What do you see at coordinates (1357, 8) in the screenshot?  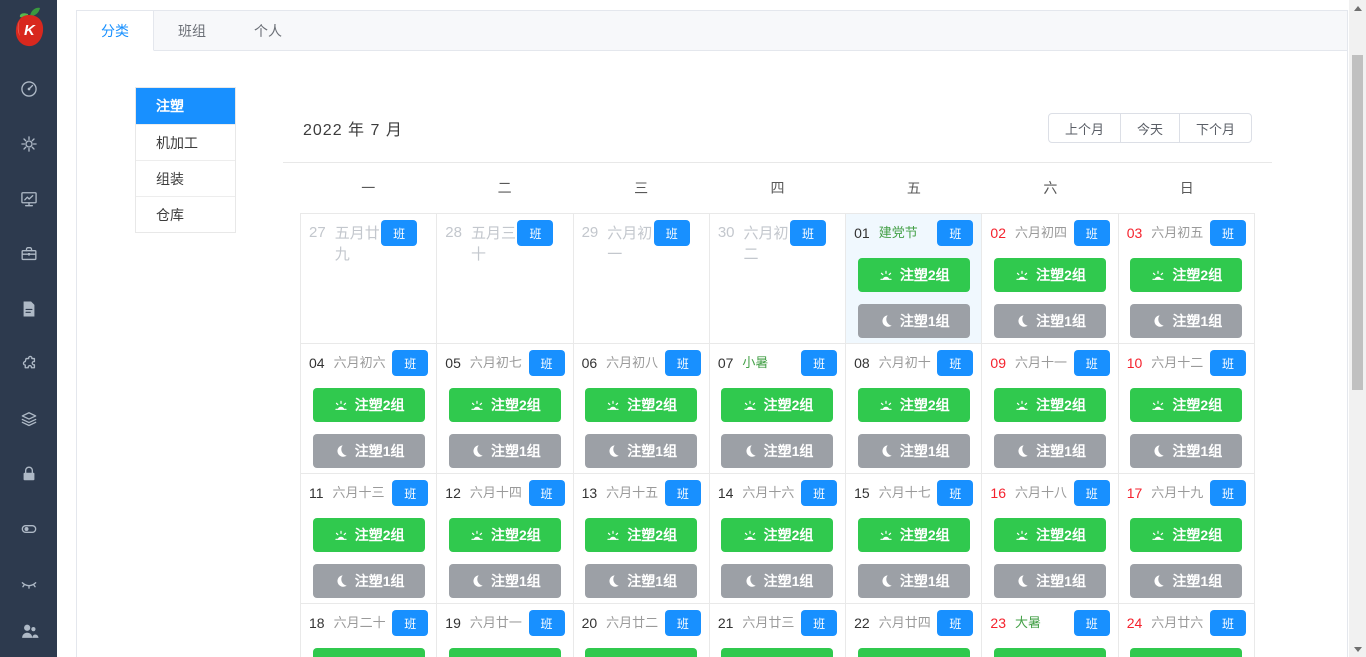 I see `scrollbar-up-arrow` at bounding box center [1357, 8].